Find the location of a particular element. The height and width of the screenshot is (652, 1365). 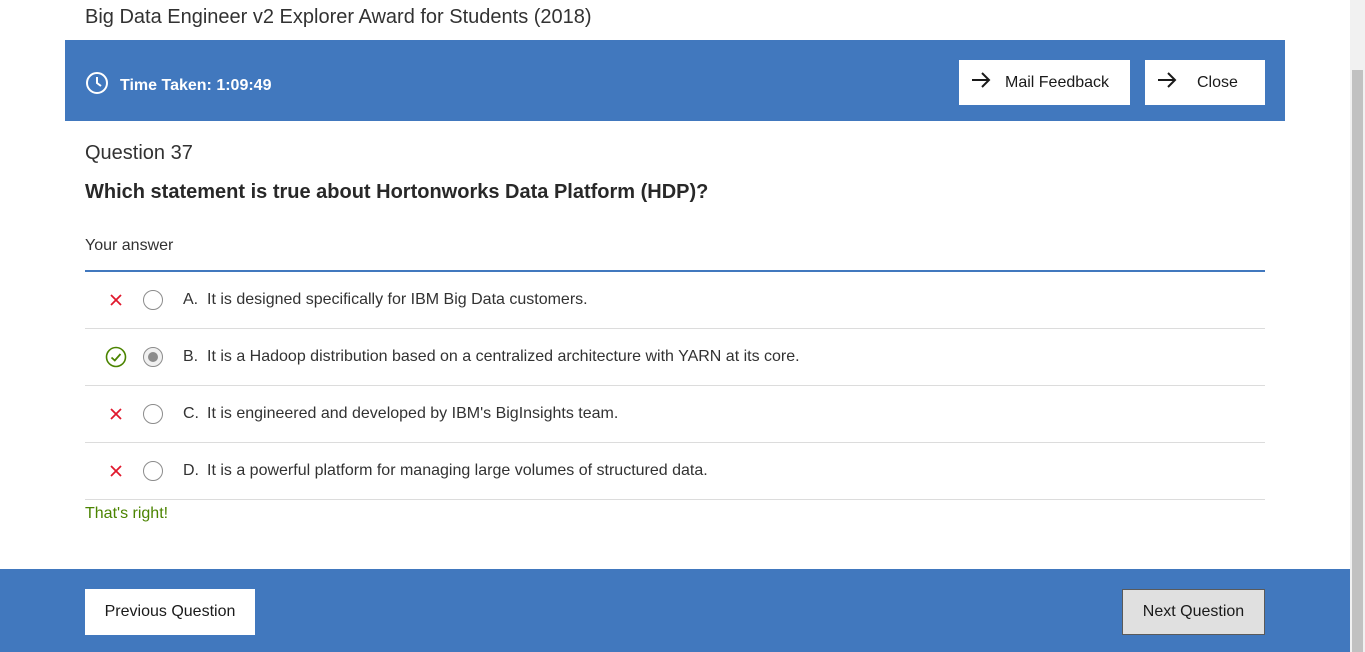

question-number: Question 37 is located at coordinates (139, 153).